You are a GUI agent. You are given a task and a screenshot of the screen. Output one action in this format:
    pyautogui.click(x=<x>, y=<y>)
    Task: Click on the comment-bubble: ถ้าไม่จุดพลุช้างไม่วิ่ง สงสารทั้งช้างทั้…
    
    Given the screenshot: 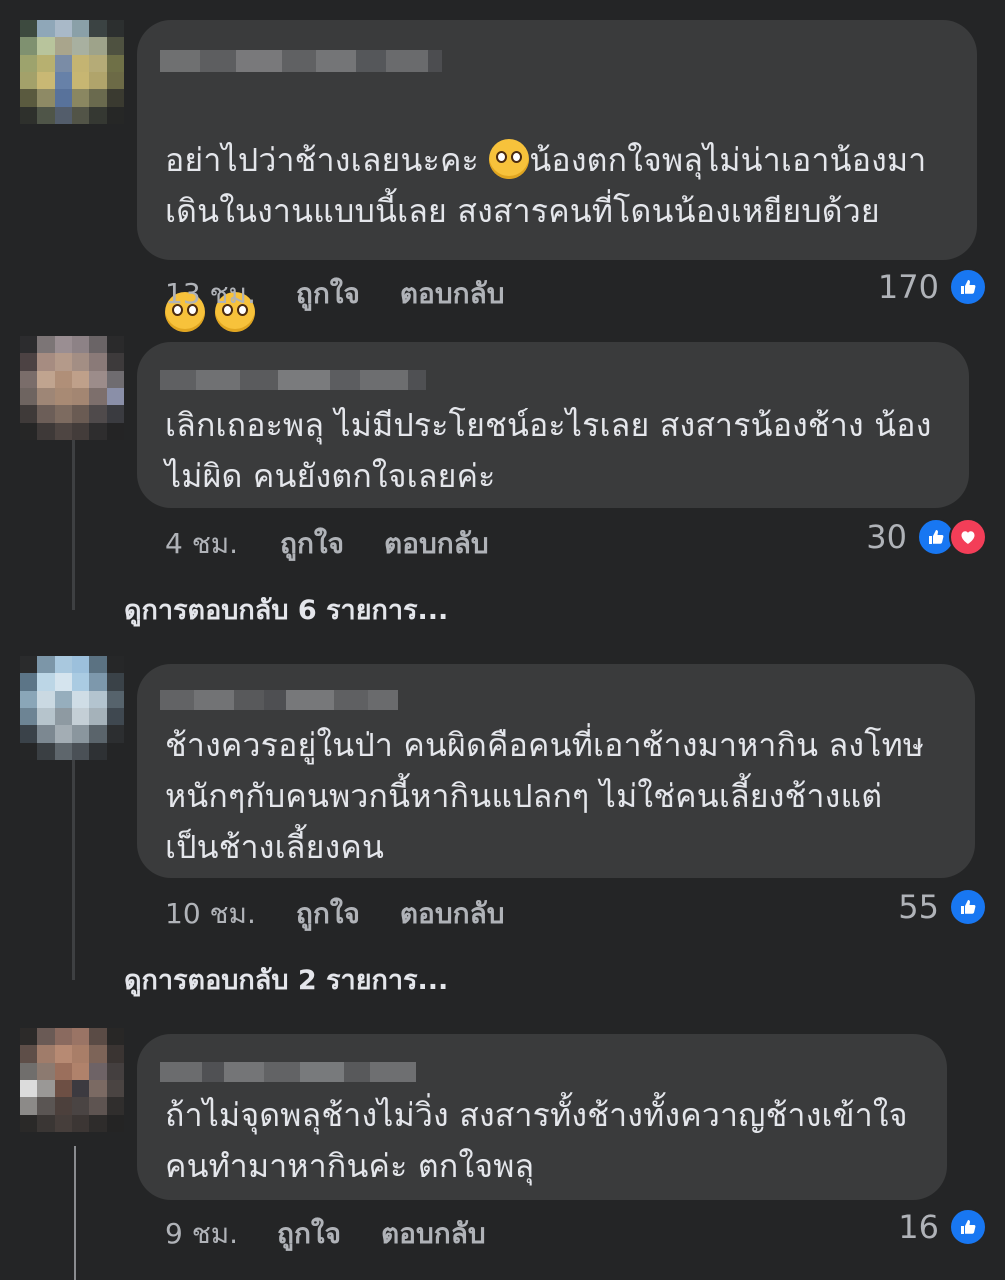 What is the action you would take?
    pyautogui.click(x=542, y=1117)
    